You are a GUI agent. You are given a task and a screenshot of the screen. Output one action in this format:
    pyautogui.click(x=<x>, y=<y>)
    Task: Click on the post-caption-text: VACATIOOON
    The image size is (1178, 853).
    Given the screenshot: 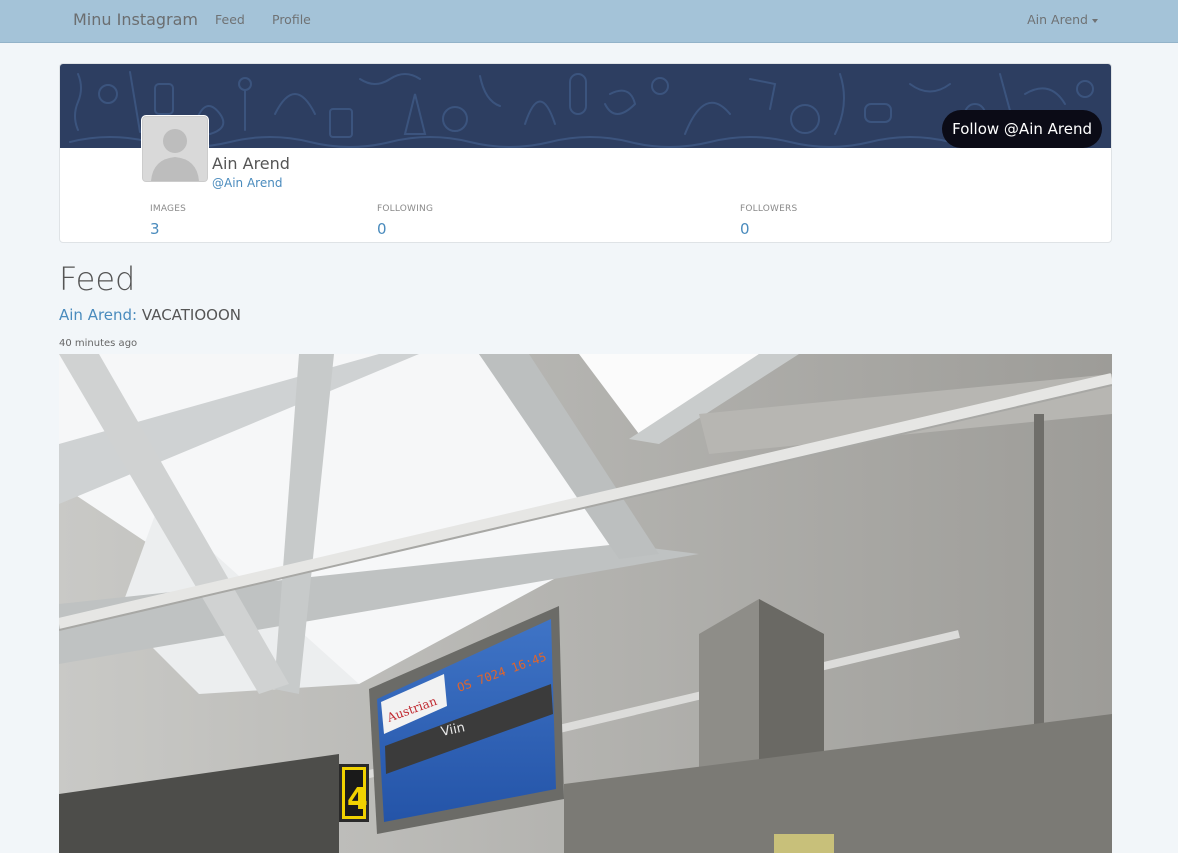 What is the action you would take?
    pyautogui.click(x=189, y=315)
    